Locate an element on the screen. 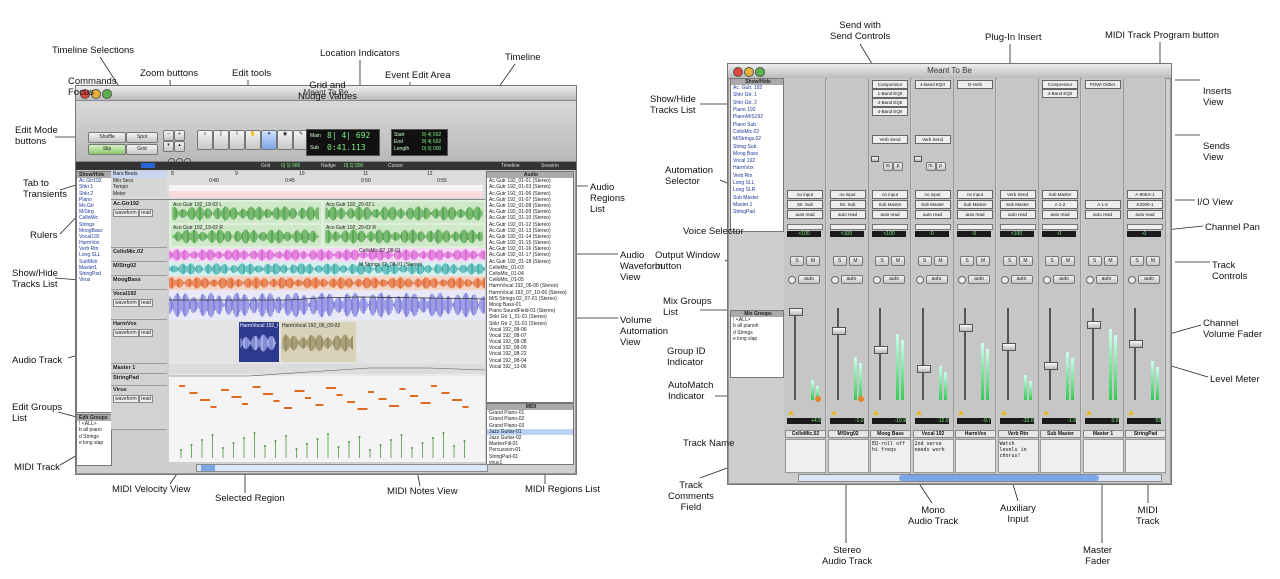 The image size is (1280, 579). smart-tool: ✦ is located at coordinates (269, 140).